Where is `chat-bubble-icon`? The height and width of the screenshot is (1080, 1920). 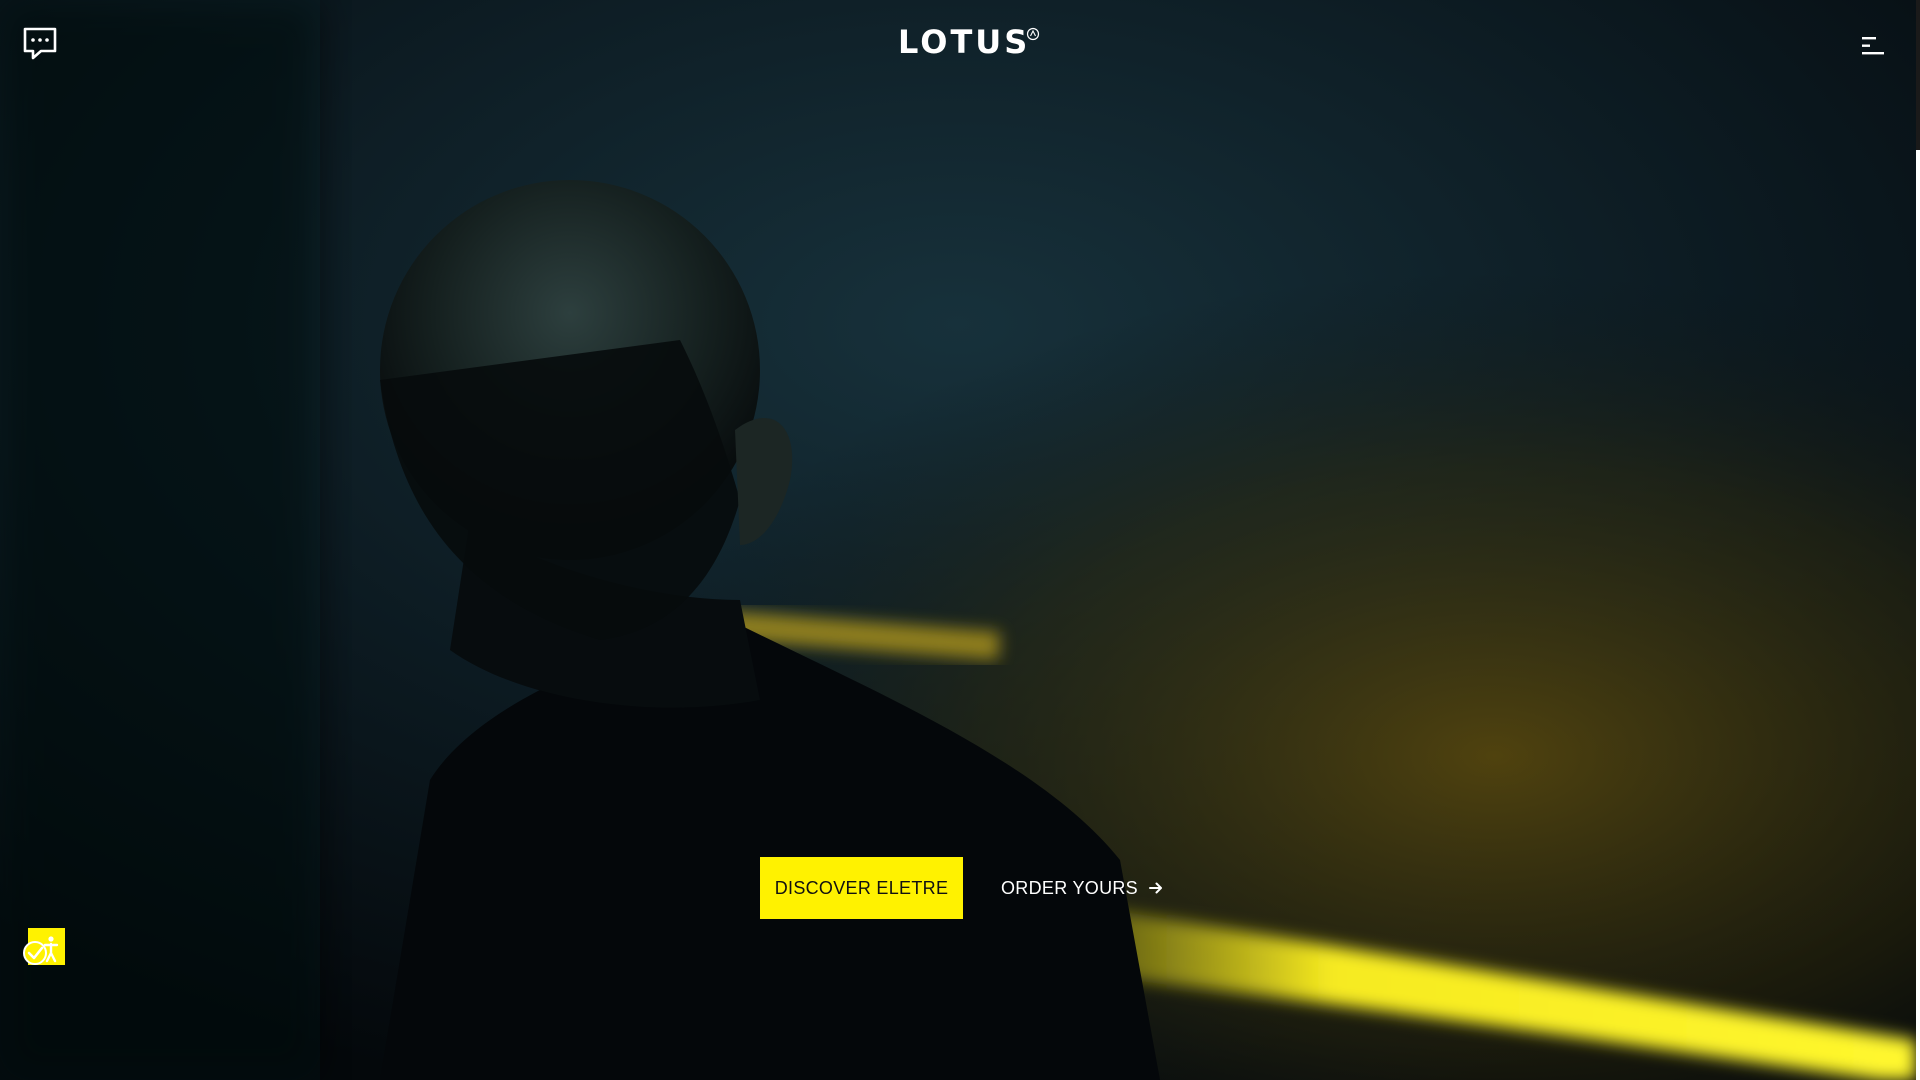
chat-bubble-icon is located at coordinates (40, 43).